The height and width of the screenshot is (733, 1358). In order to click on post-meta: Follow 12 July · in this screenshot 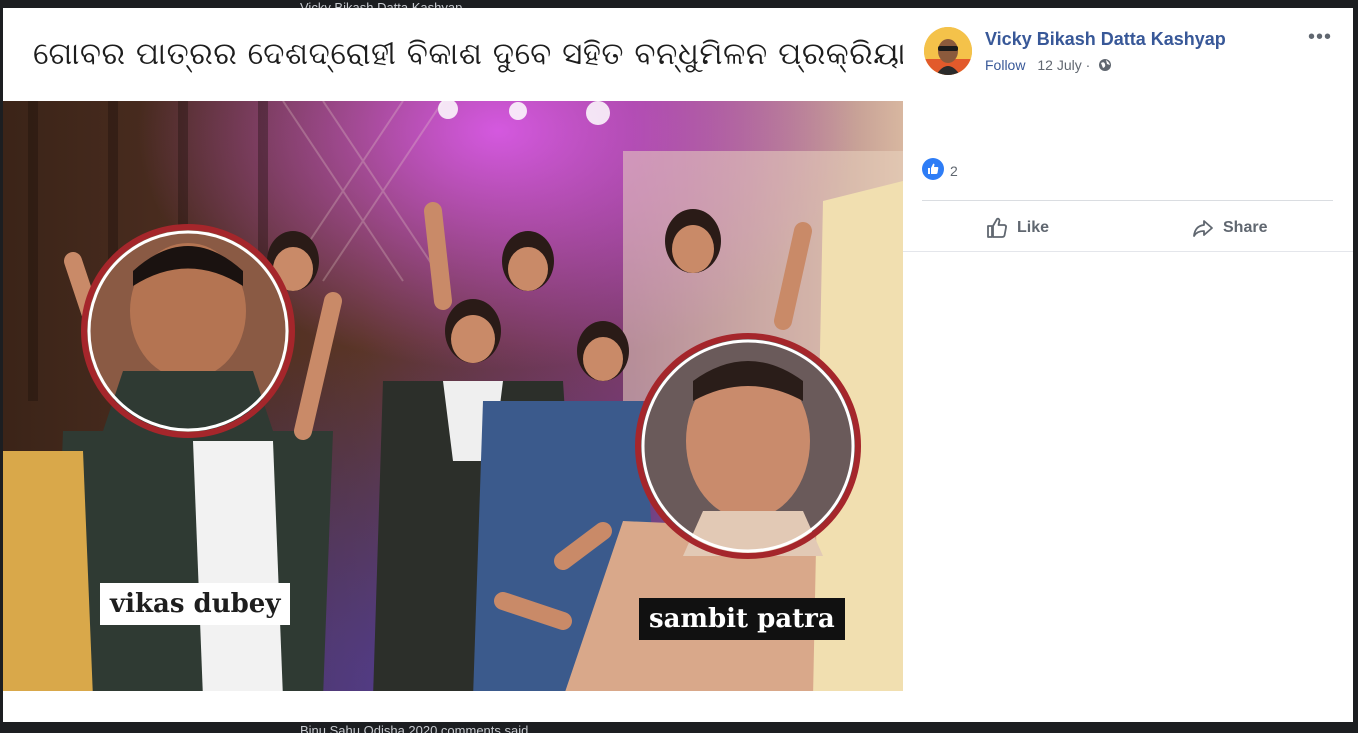, I will do `click(1048, 66)`.